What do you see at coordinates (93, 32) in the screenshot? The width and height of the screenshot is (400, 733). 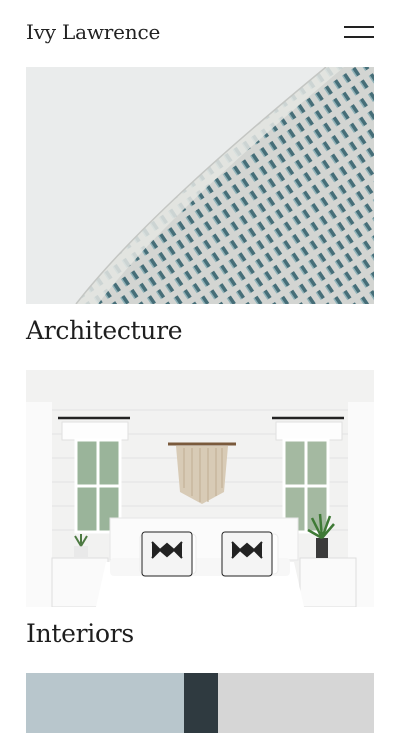 I see `site-logo-text: Ivy Lawrence` at bounding box center [93, 32].